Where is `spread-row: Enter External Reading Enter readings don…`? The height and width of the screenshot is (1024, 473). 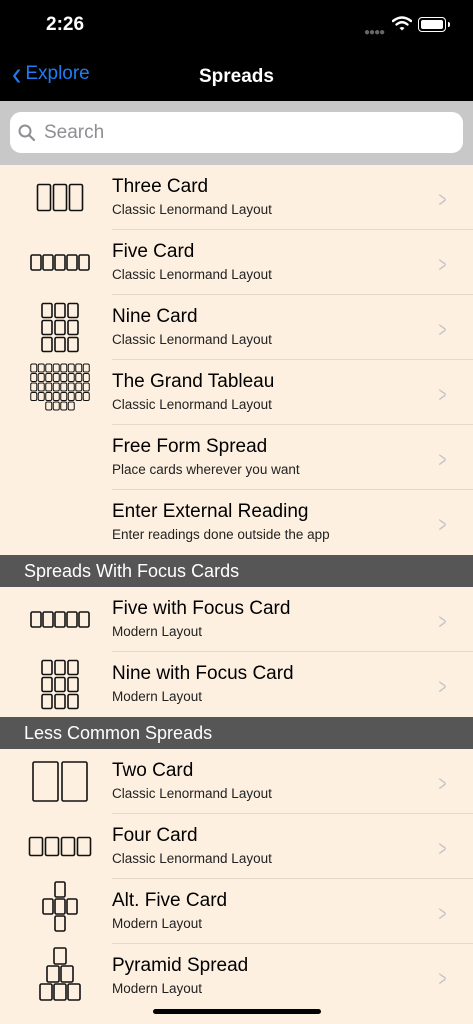 spread-row: Enter External Reading Enter readings don… is located at coordinates (236, 522).